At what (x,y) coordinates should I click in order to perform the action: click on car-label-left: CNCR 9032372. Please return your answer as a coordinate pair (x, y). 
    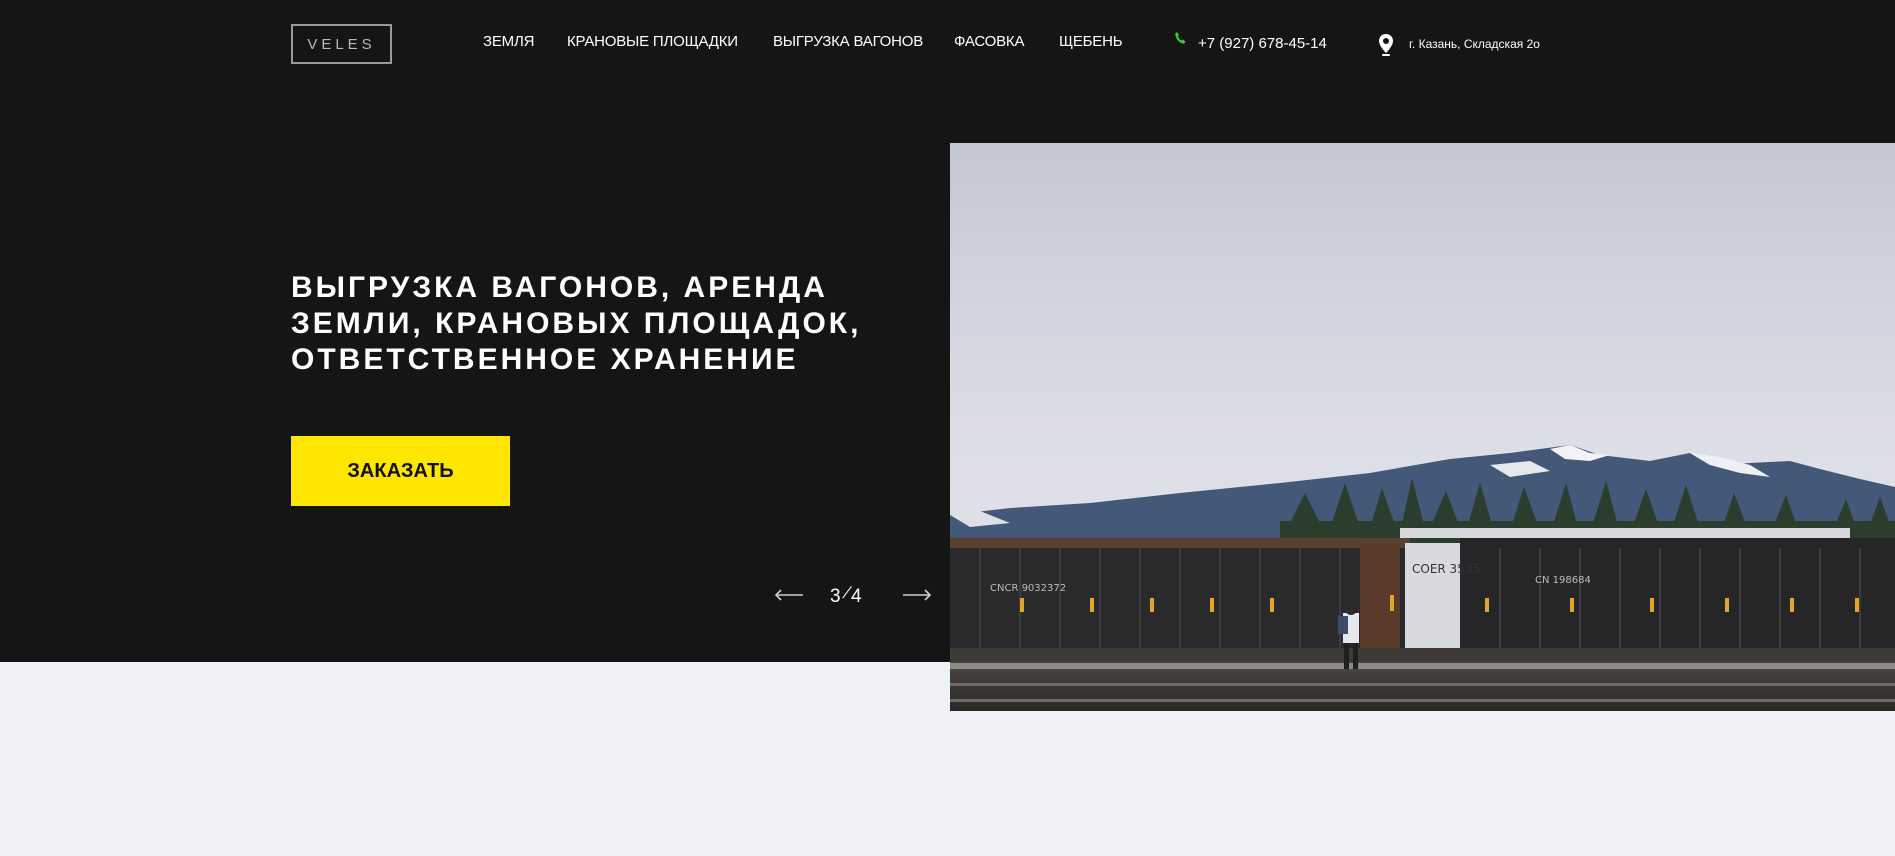
    Looking at the image, I should click on (1028, 588).